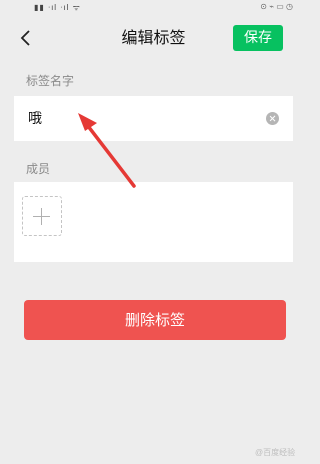 The height and width of the screenshot is (464, 320). What do you see at coordinates (272, 118) in the screenshot?
I see `clear-icon` at bounding box center [272, 118].